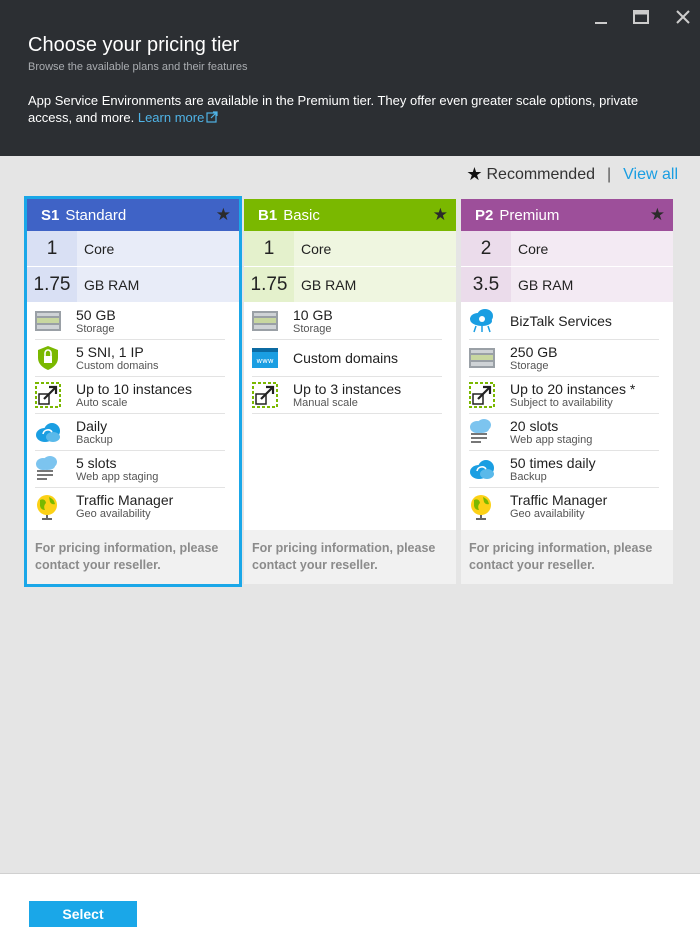  Describe the element at coordinates (347, 388) in the screenshot. I see `feature-title: Up to 3 instances` at that location.